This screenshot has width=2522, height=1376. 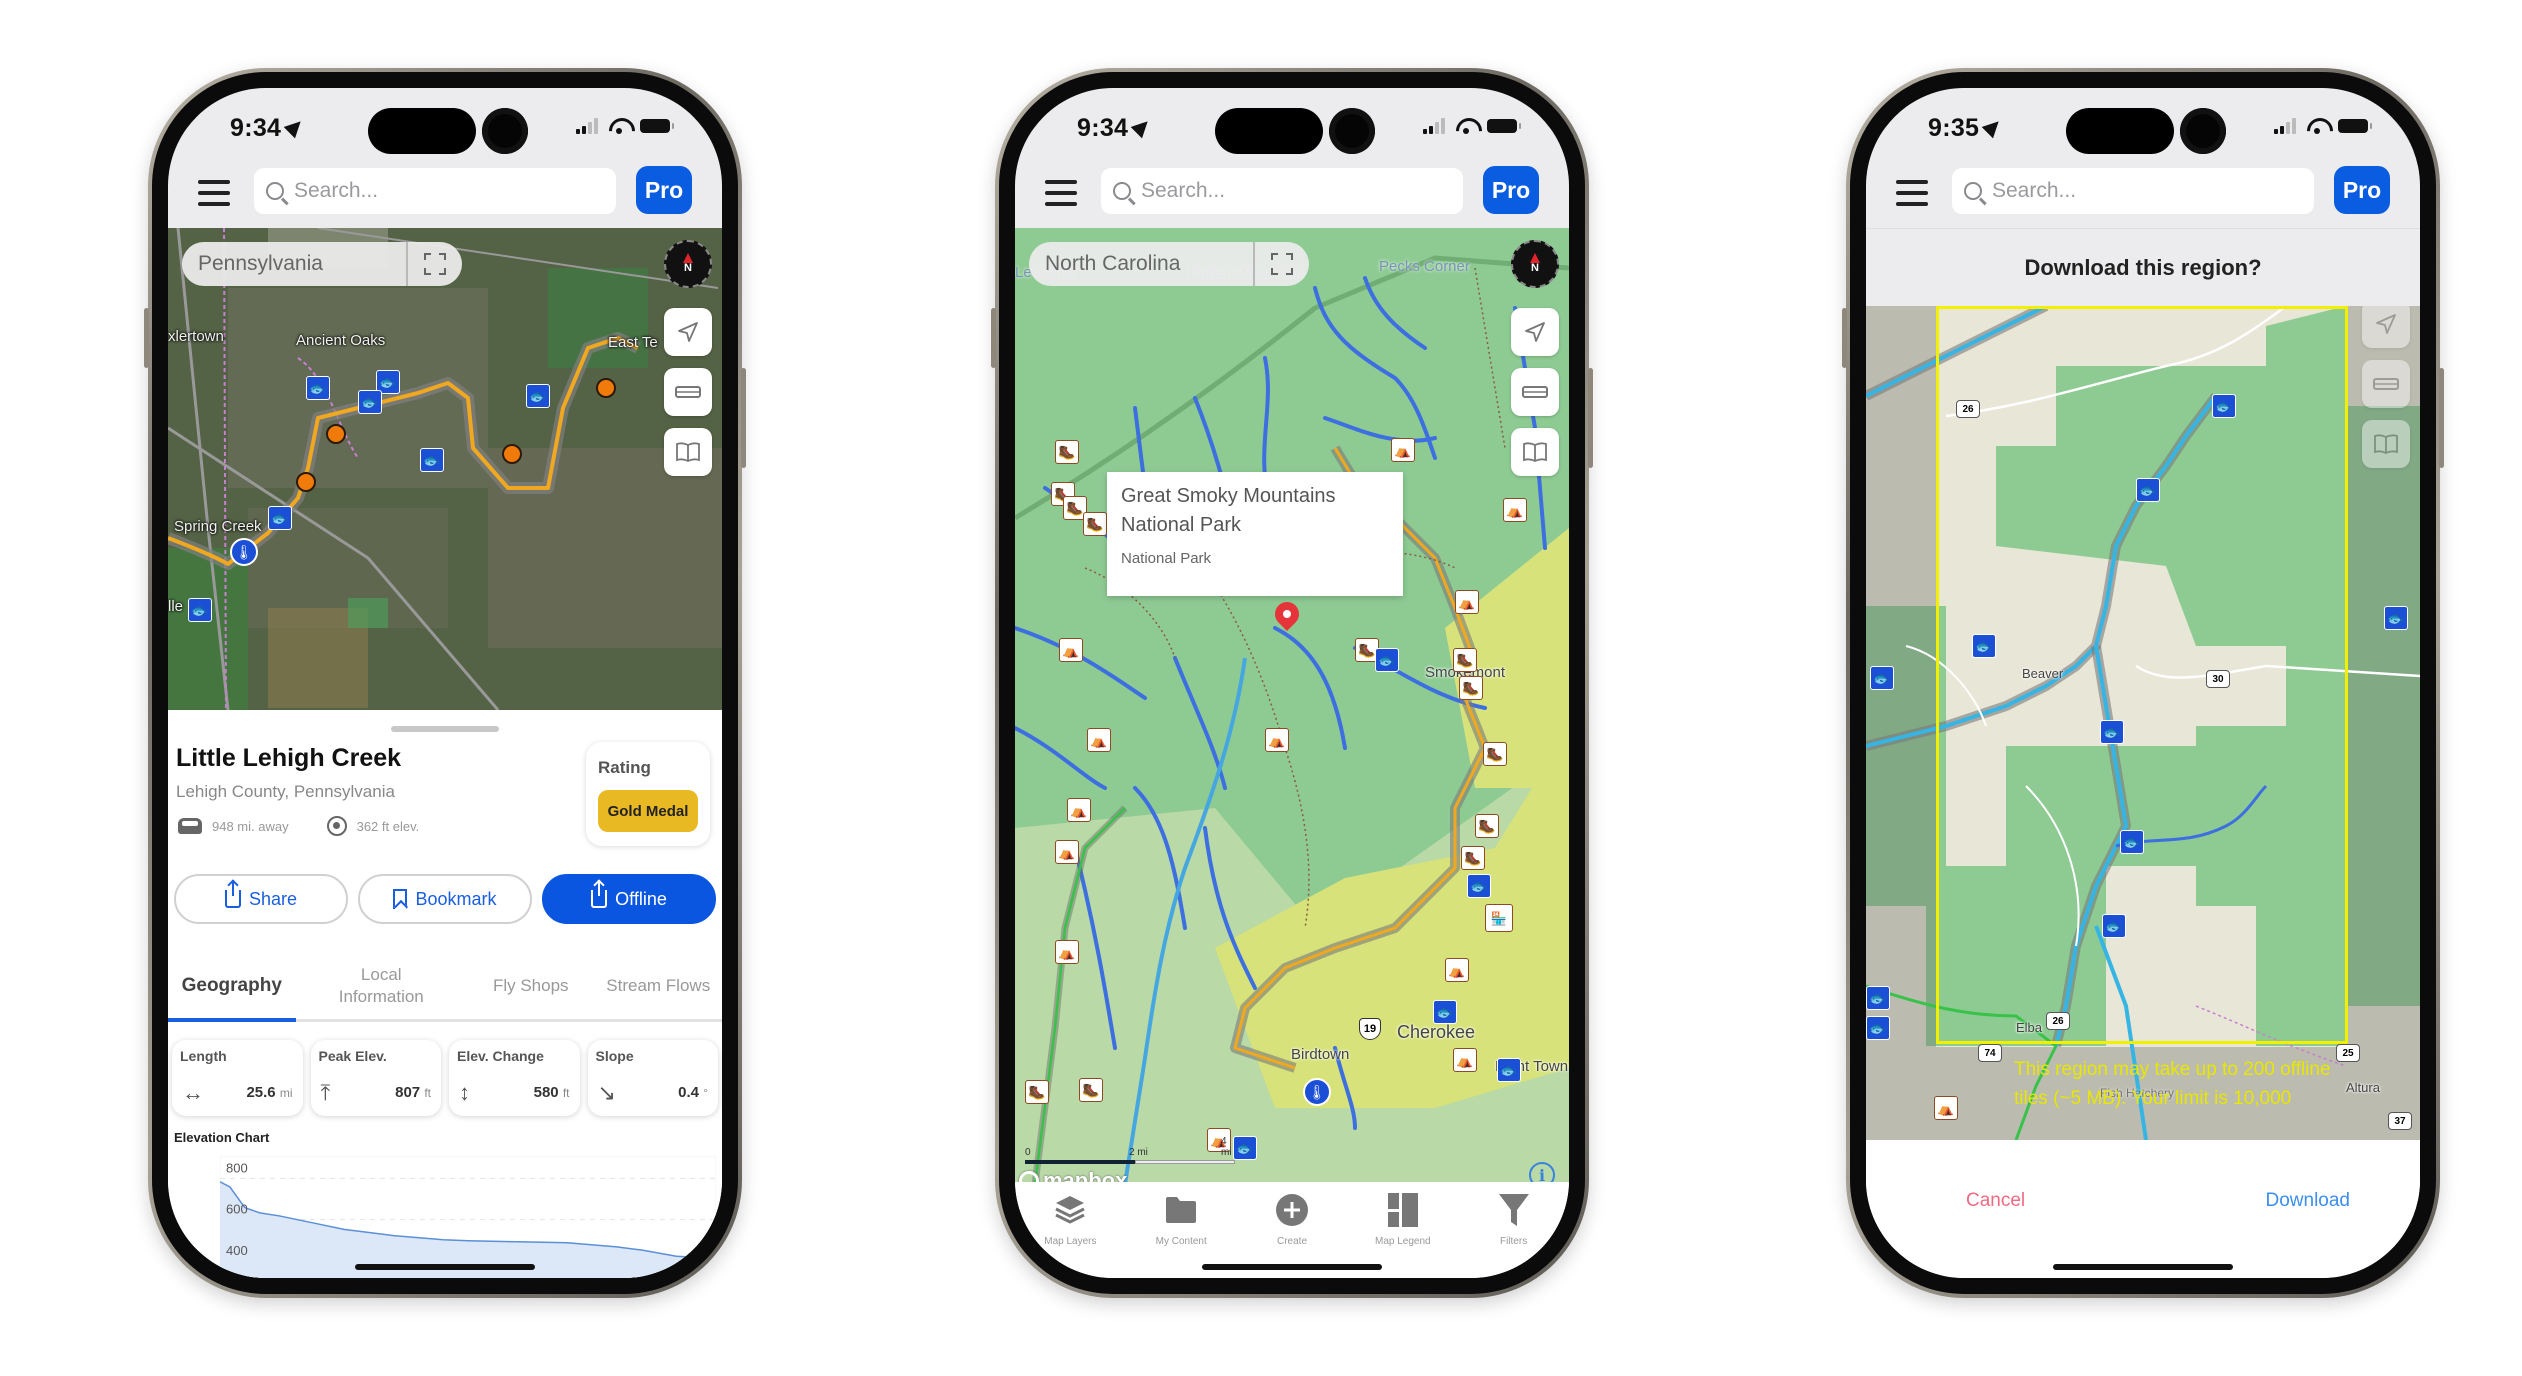 What do you see at coordinates (531, 985) in the screenshot?
I see `tab-fly-shops: Fly Shops` at bounding box center [531, 985].